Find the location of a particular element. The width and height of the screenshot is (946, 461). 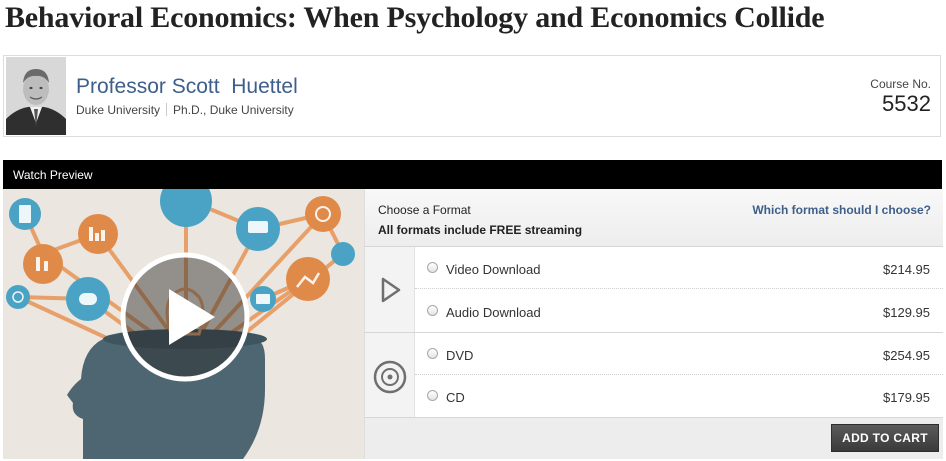

radio-cd is located at coordinates (432, 395).